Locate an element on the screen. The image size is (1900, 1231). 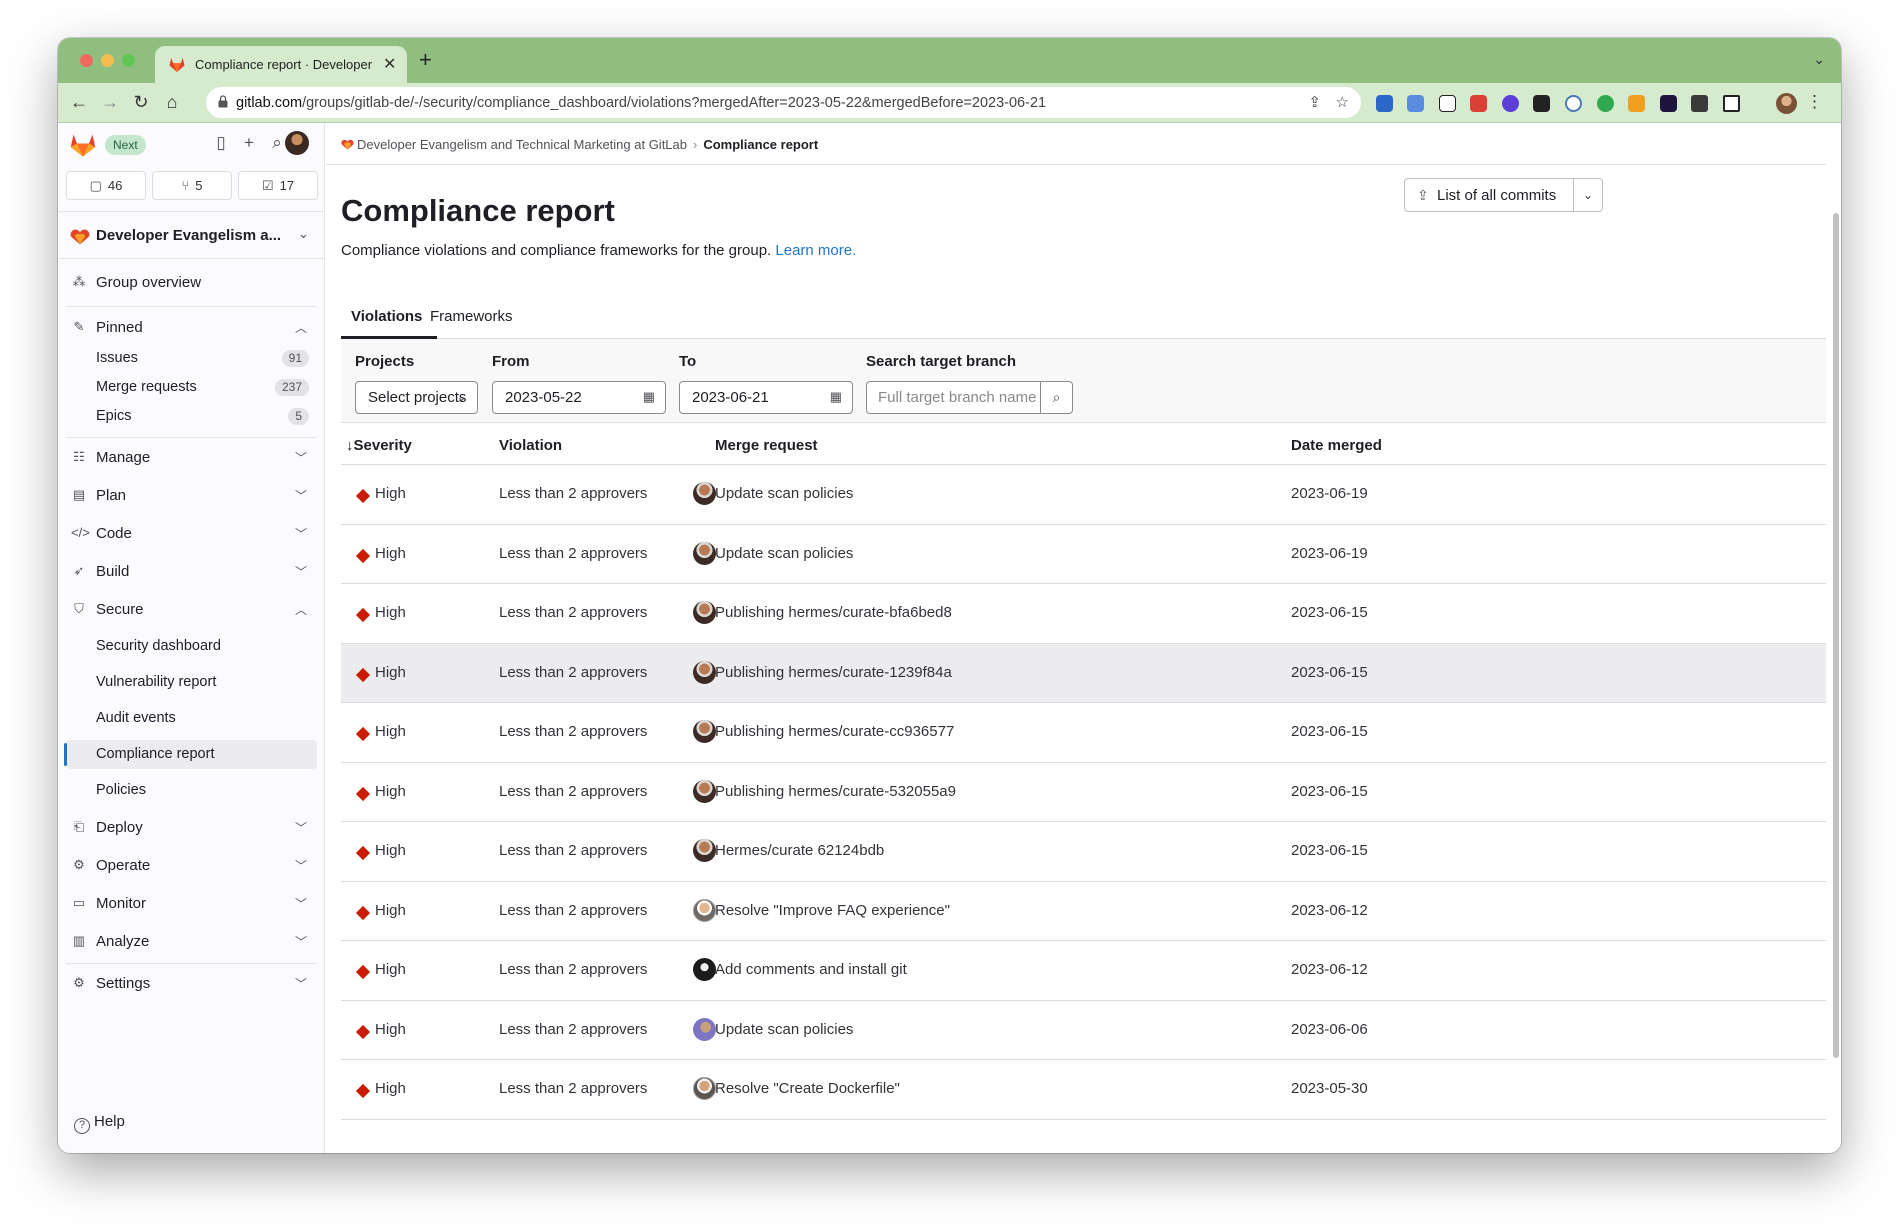
sidebar-section-analyze: ▥ Analyze ﹀ is located at coordinates (191, 941).